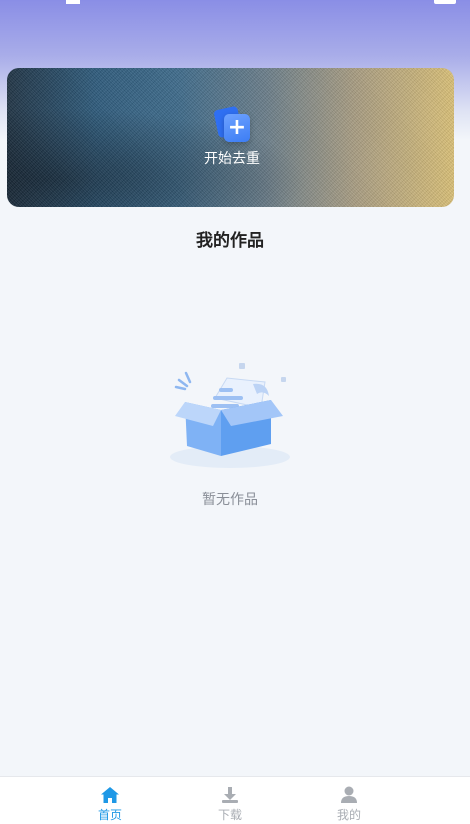 The width and height of the screenshot is (470, 824). Describe the element at coordinates (229, 815) in the screenshot. I see `tab-download-label: 下载` at that location.